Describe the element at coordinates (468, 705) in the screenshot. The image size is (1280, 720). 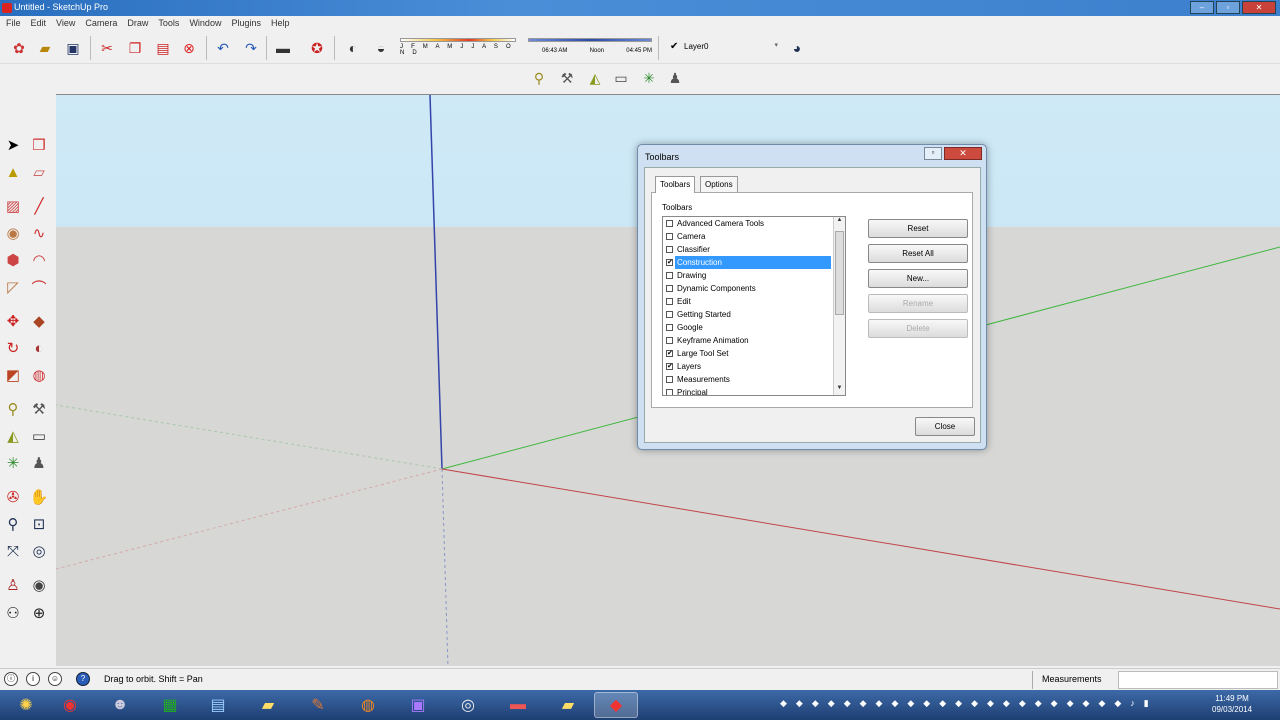
I see `system-app-icon: ◎` at that location.